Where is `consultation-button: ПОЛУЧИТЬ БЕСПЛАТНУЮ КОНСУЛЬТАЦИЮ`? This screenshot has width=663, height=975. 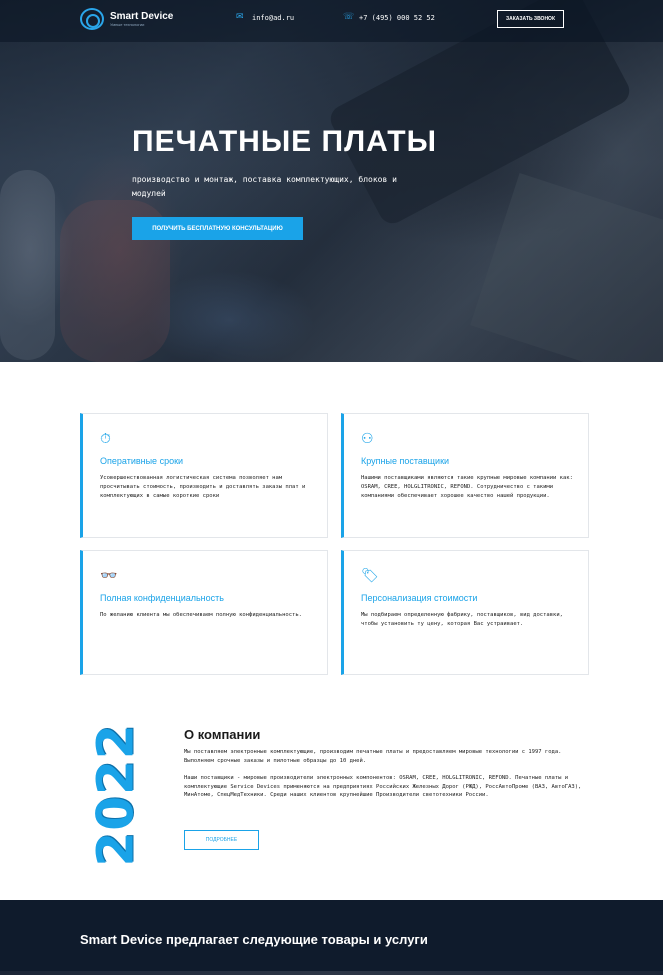 consultation-button: ПОЛУЧИТЬ БЕСПЛАТНУЮ КОНСУЛЬТАЦИЮ is located at coordinates (217, 228).